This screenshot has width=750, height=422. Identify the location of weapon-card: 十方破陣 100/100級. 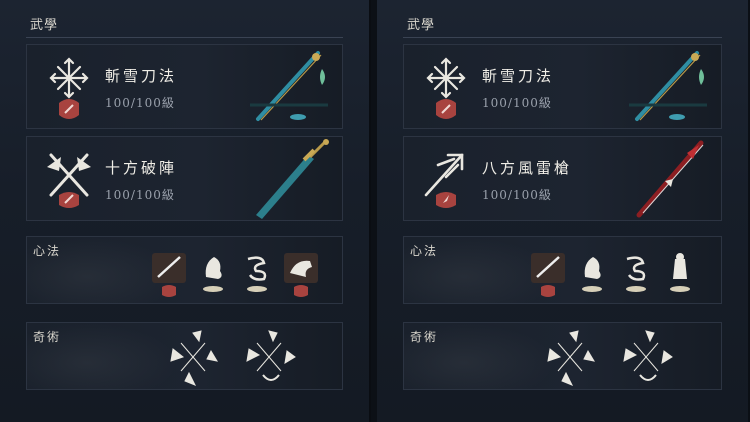
(184, 178).